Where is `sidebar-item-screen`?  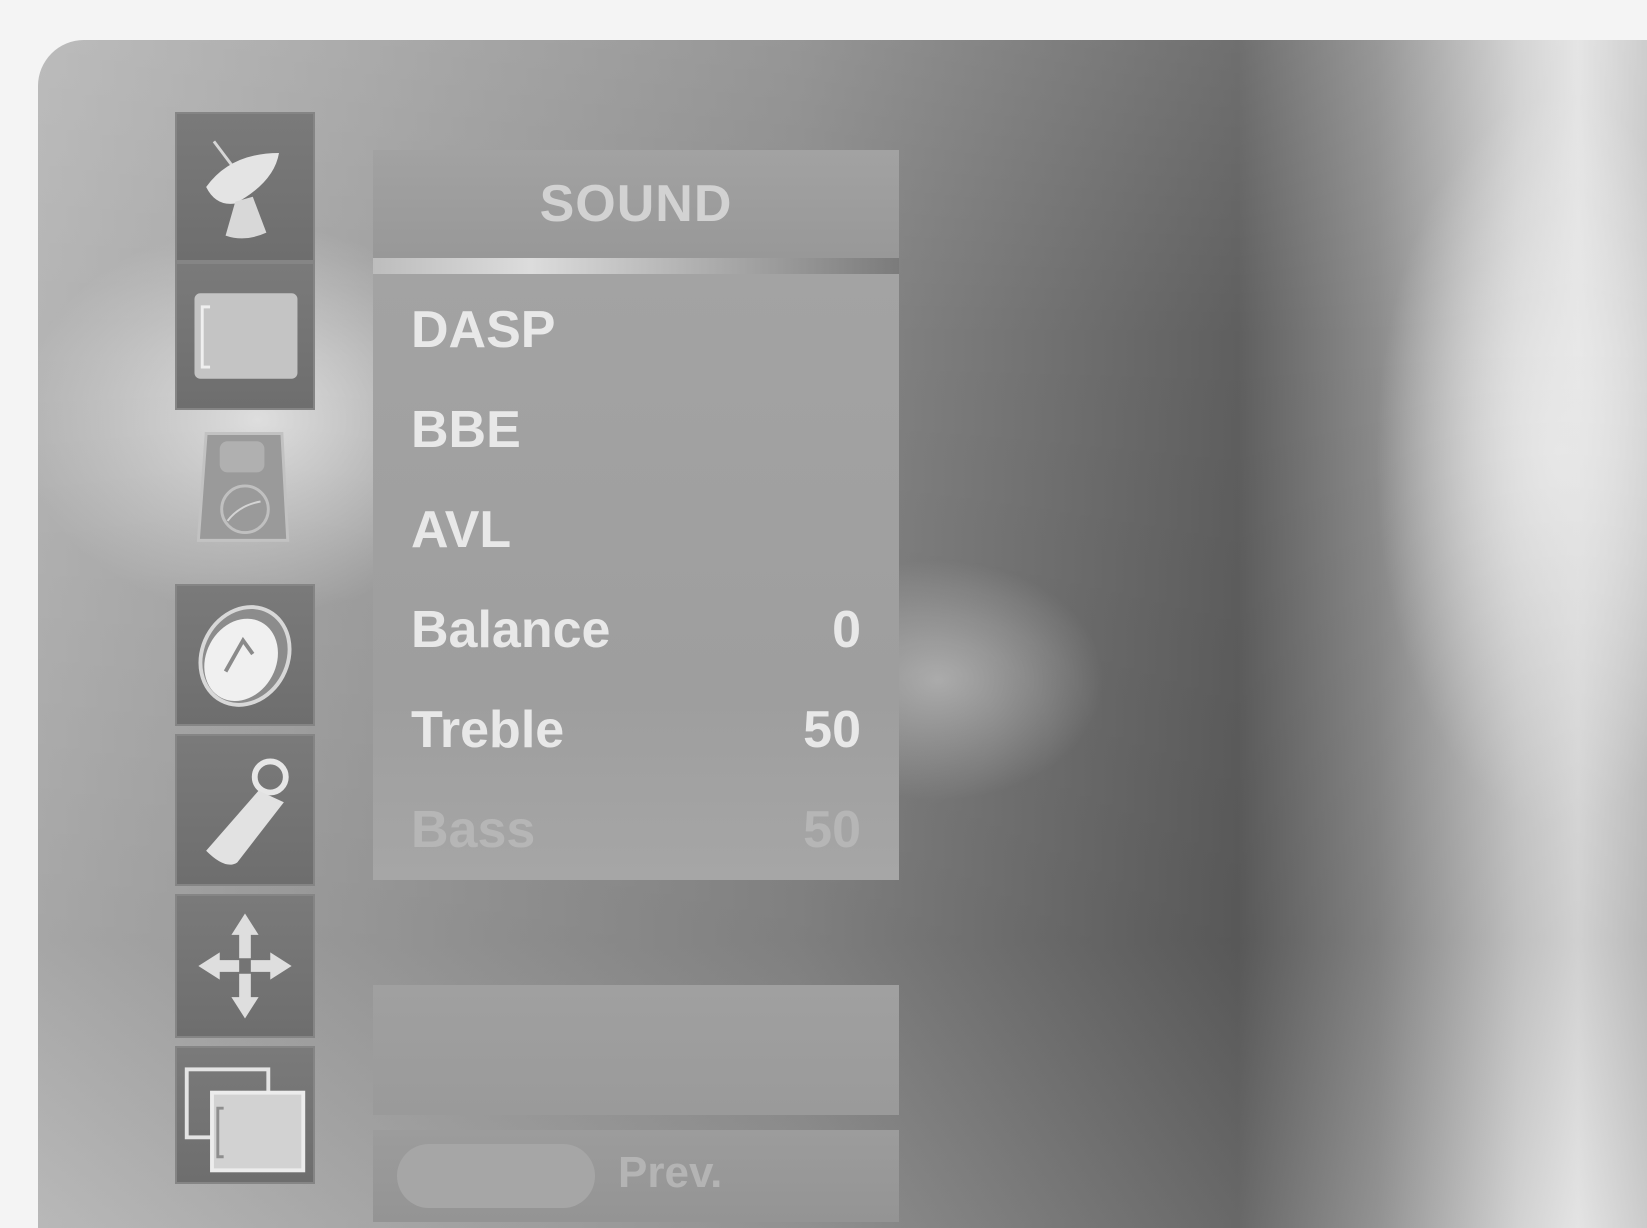
sidebar-item-screen is located at coordinates (245, 966).